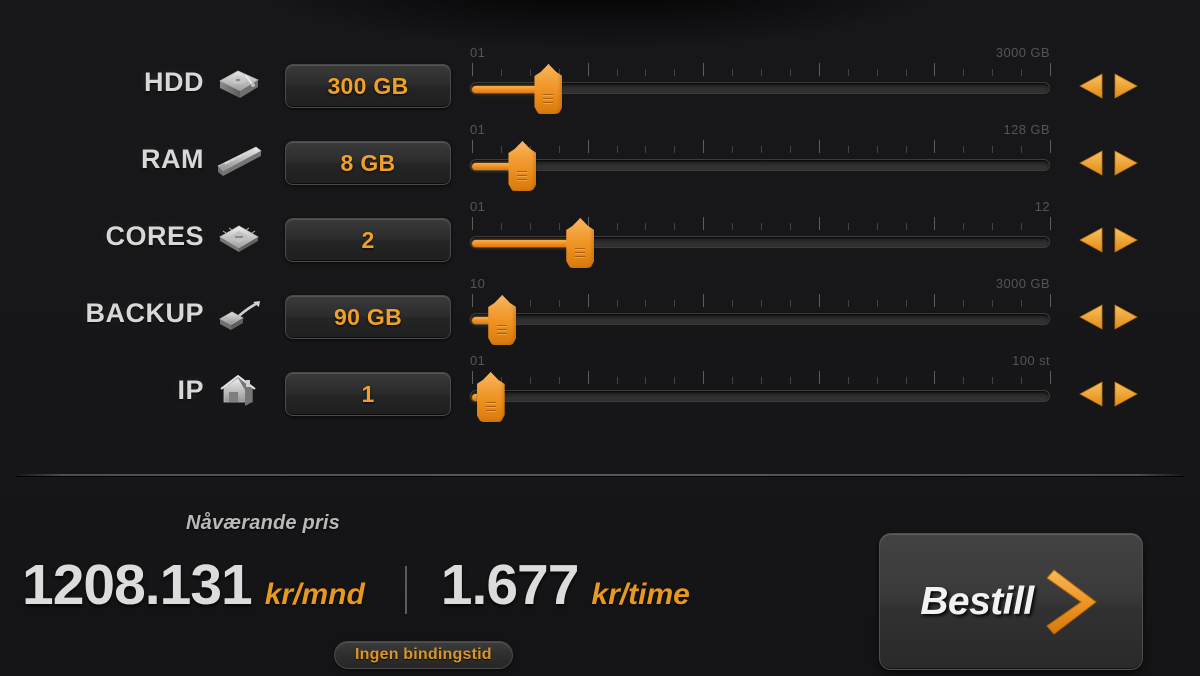 Image resolution: width=1200 pixels, height=676 pixels. I want to click on no-binding-badge: Ingen bindingstid, so click(423, 655).